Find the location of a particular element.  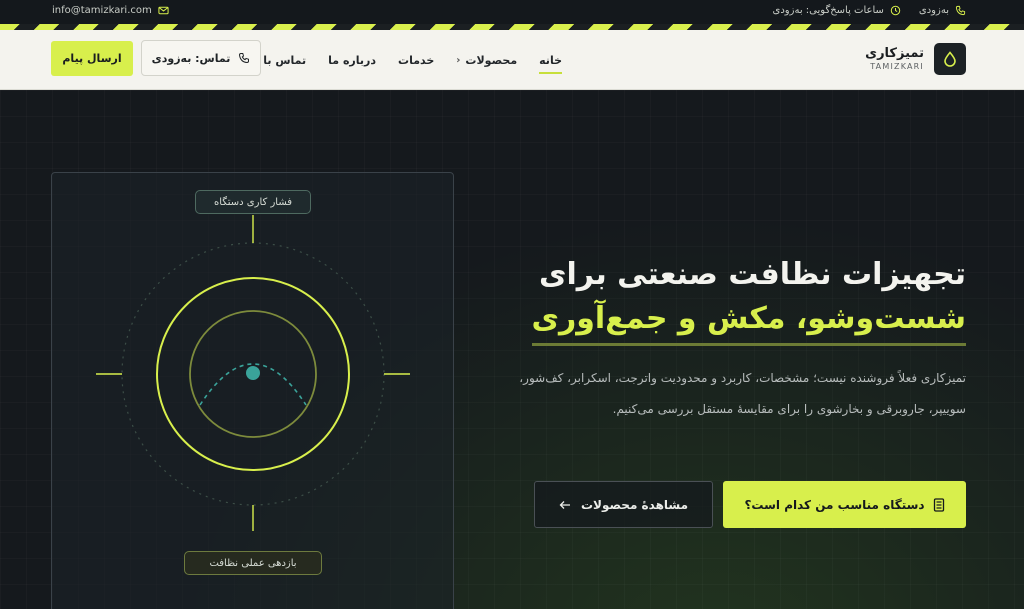

nav-services: خدمات is located at coordinates (416, 60).